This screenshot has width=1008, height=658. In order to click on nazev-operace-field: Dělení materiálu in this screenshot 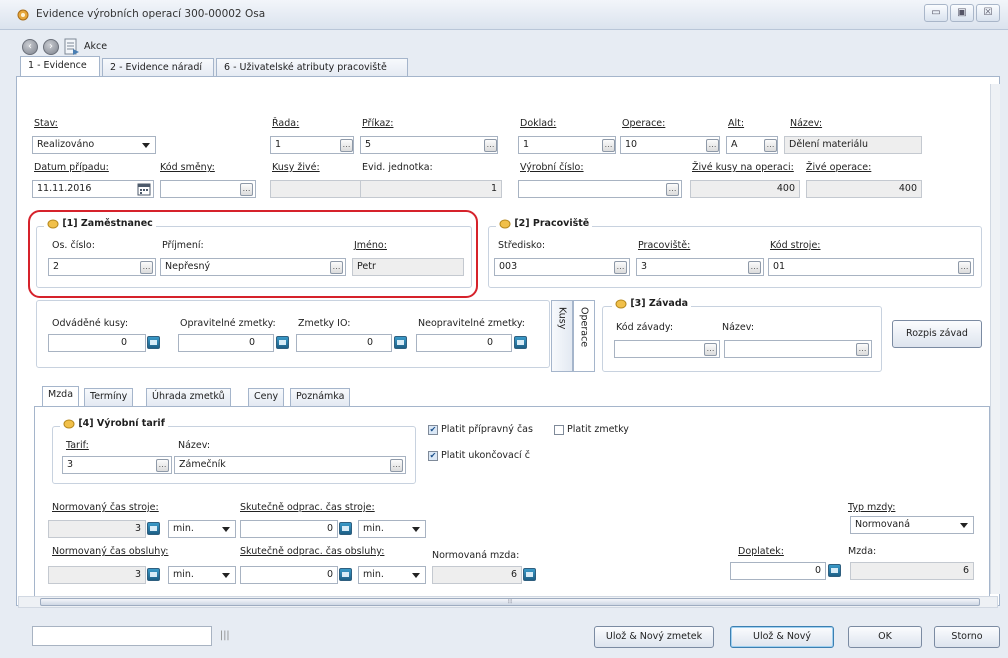, I will do `click(853, 145)`.